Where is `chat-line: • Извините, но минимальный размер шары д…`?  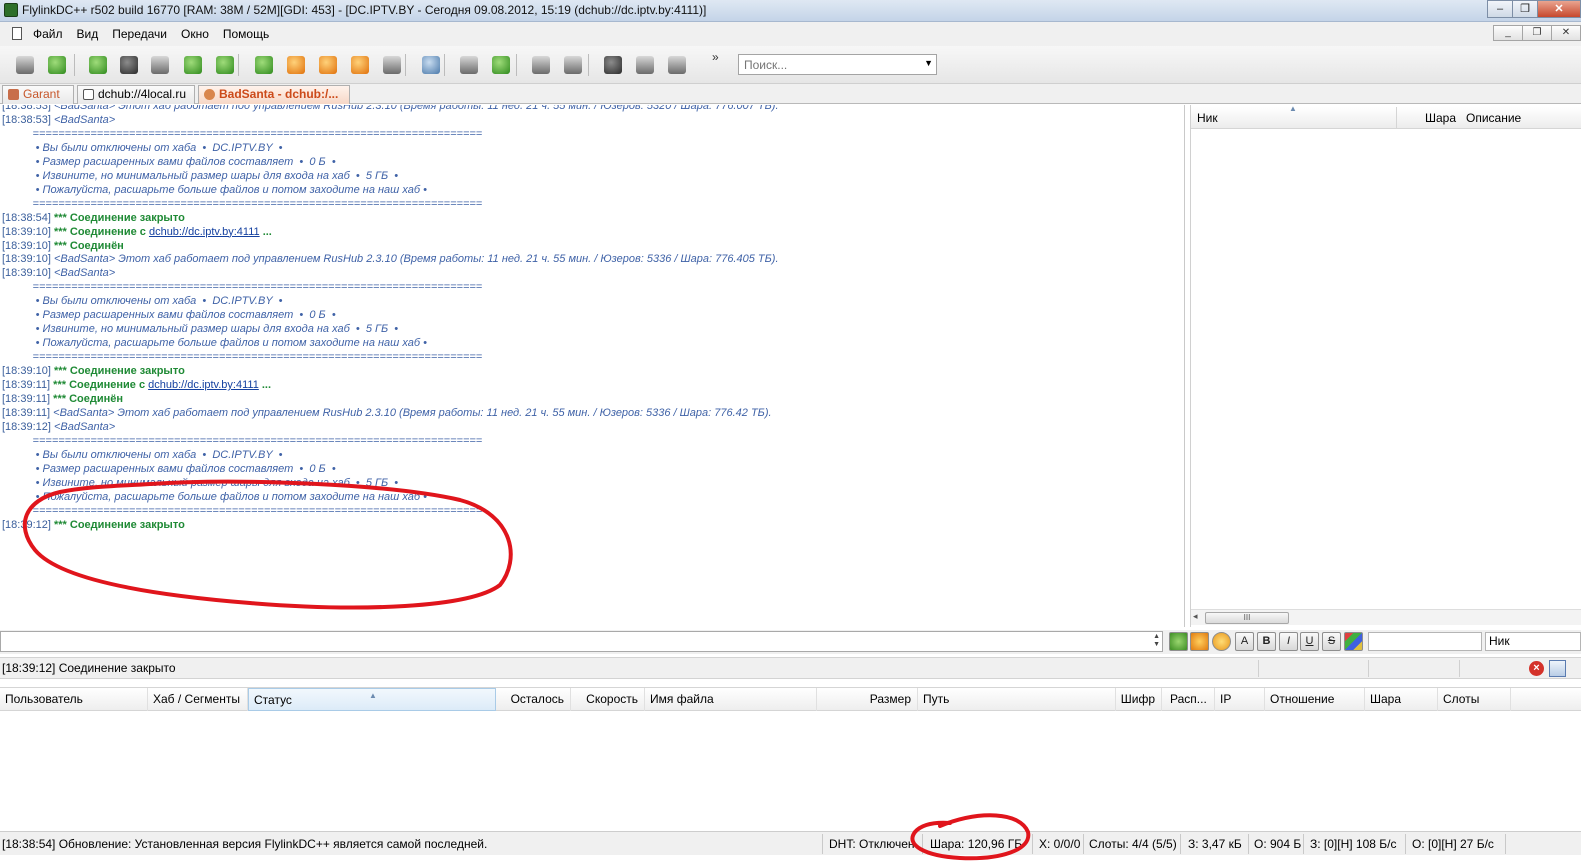 chat-line: • Извините, но минимальный размер шары д… is located at coordinates (200, 483).